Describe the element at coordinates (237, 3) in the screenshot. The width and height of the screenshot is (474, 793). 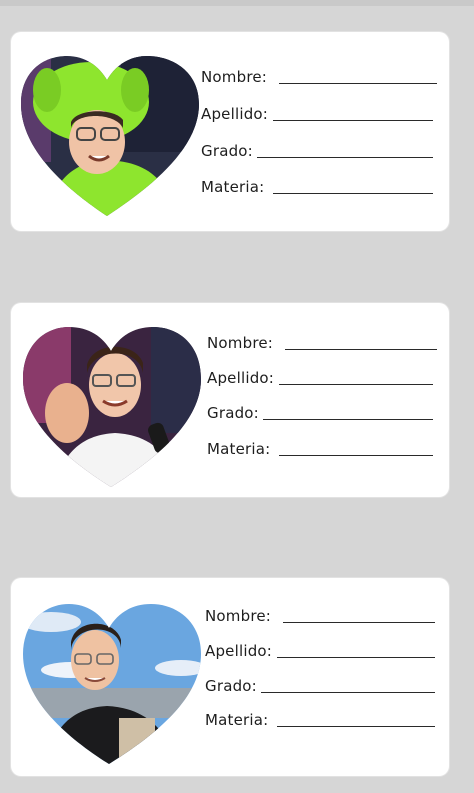
I see `top-bar` at that location.